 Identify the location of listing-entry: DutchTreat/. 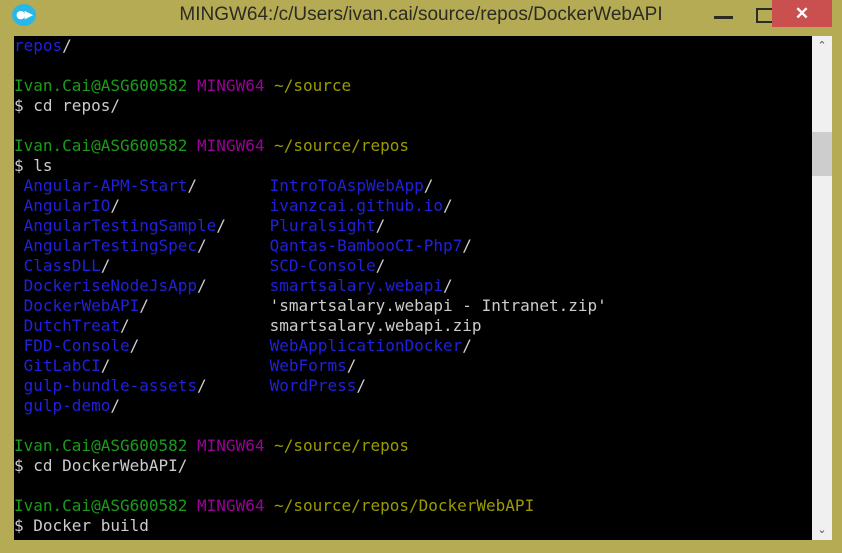
(147, 326).